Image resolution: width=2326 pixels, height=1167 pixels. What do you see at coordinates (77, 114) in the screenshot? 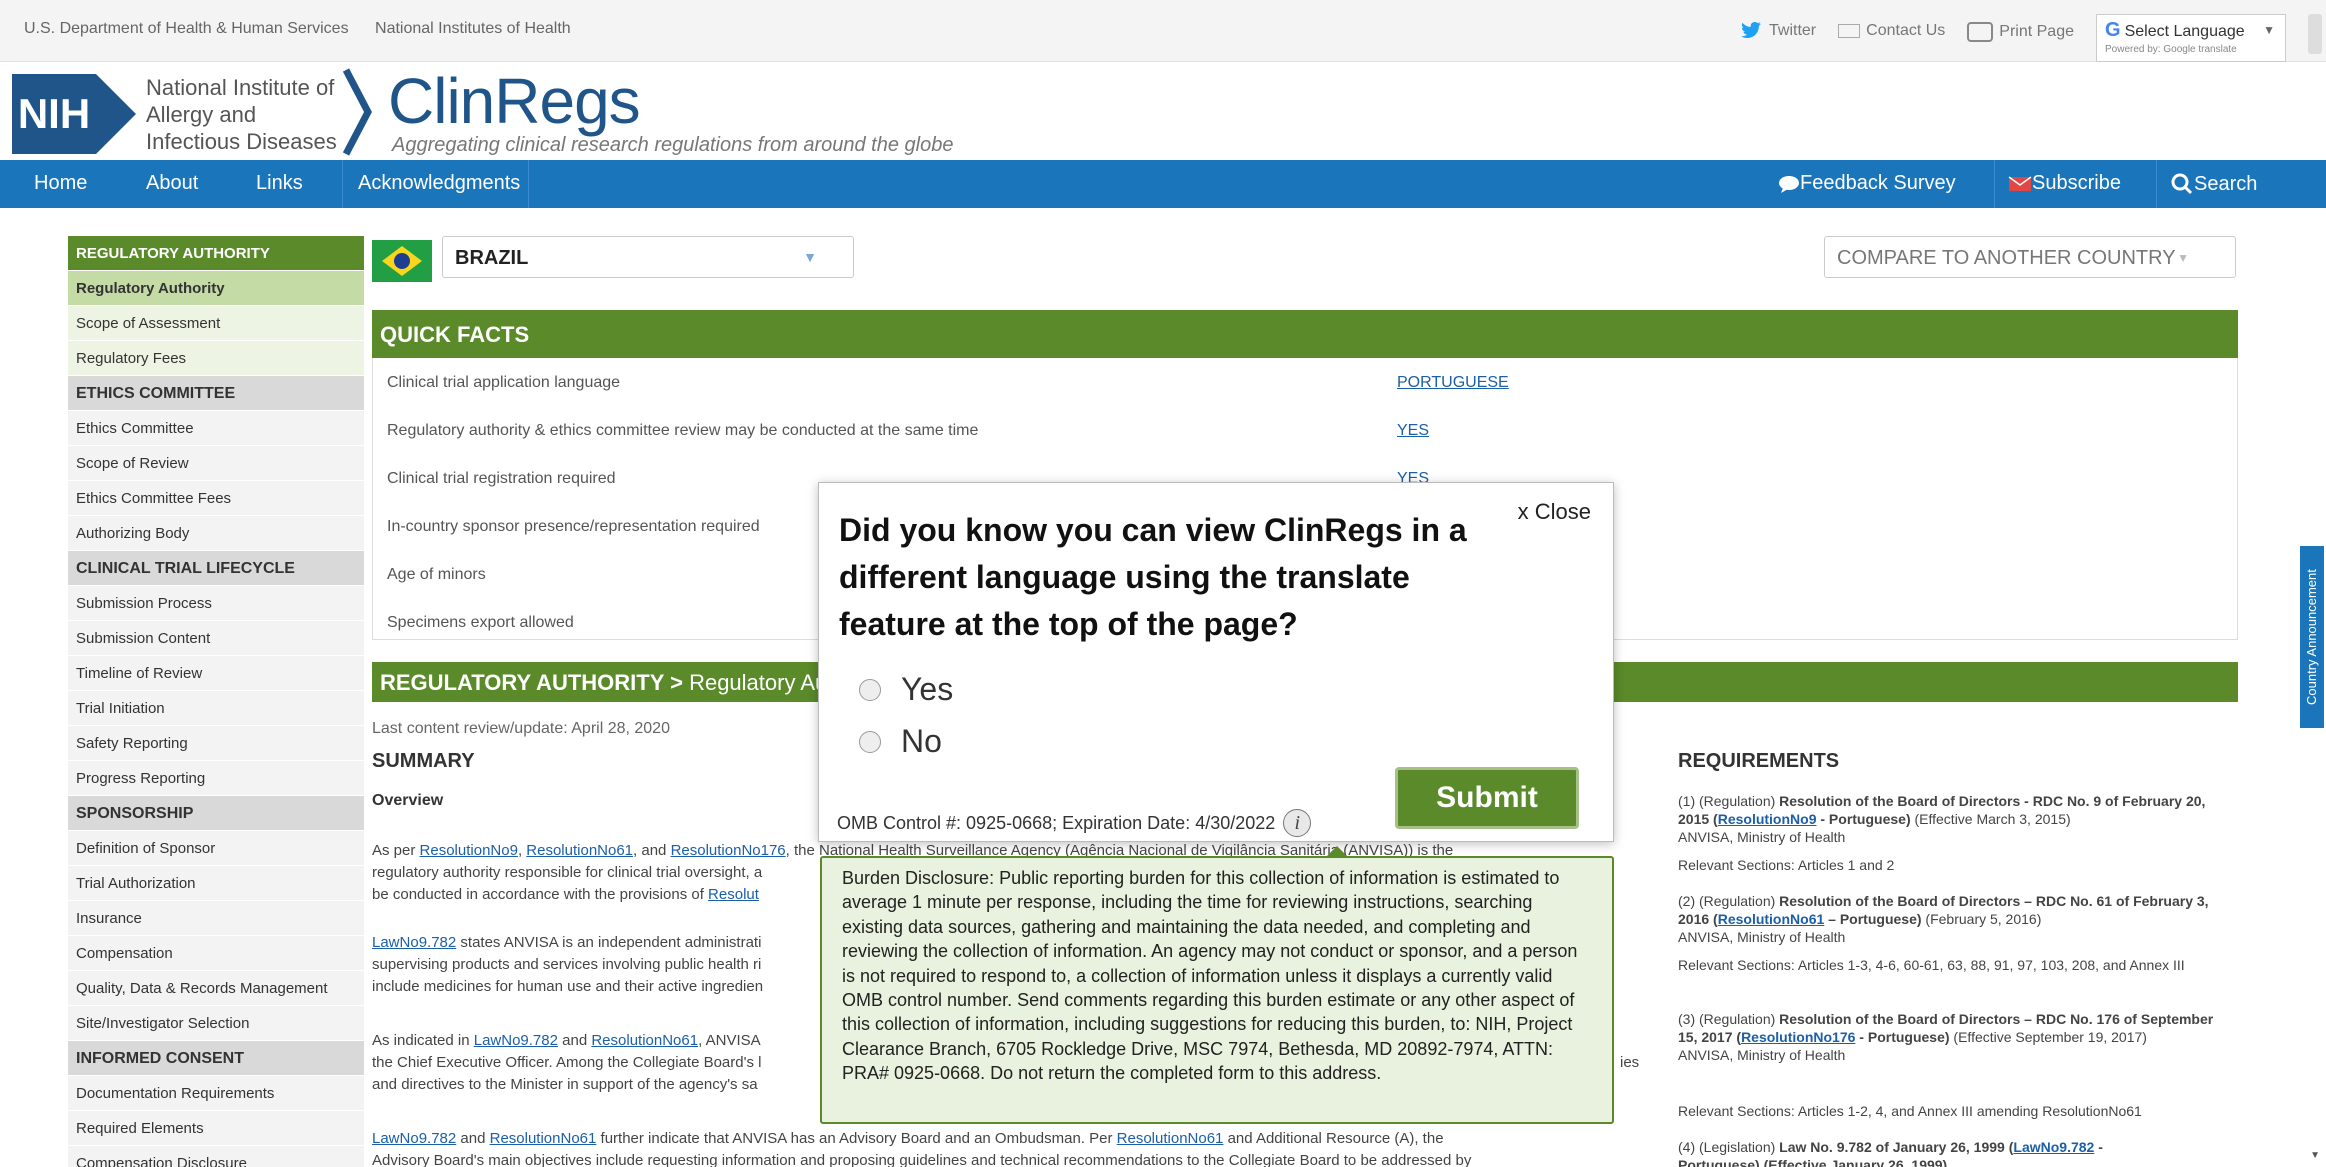
I see `nih-logo: NIH` at bounding box center [77, 114].